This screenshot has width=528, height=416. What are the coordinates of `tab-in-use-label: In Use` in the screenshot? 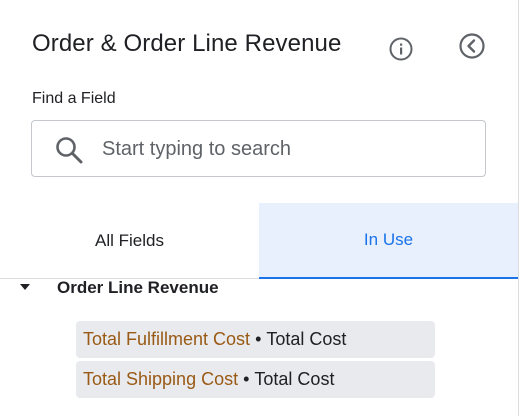 It's located at (388, 239).